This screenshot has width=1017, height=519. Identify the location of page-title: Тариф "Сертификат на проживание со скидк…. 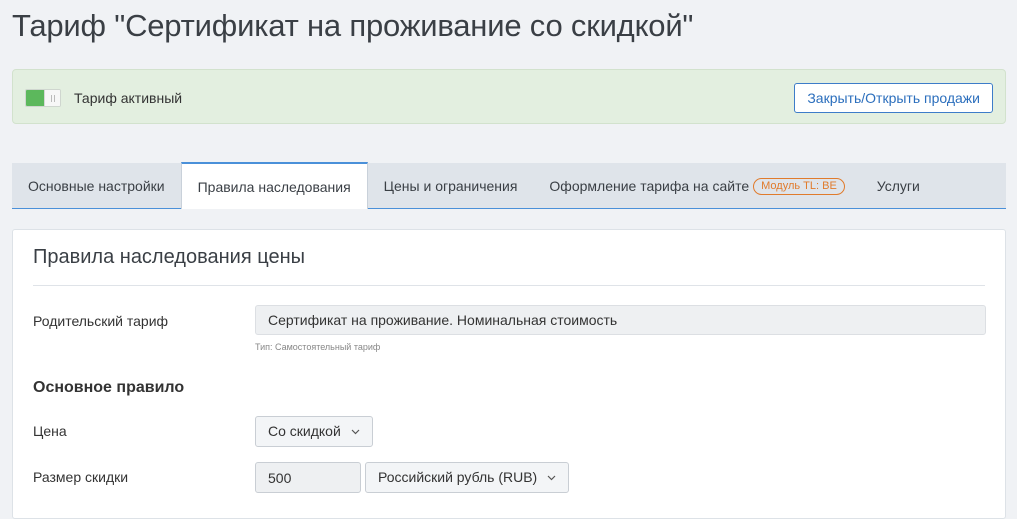
(353, 25).